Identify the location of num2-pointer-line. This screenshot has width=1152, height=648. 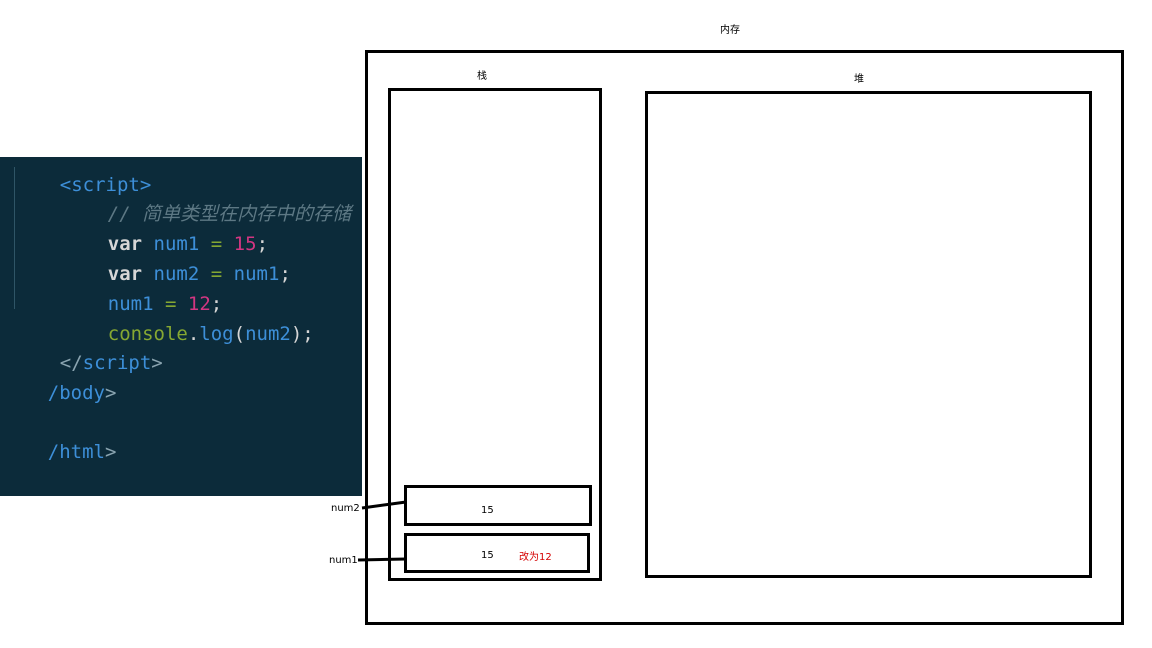
(384, 505).